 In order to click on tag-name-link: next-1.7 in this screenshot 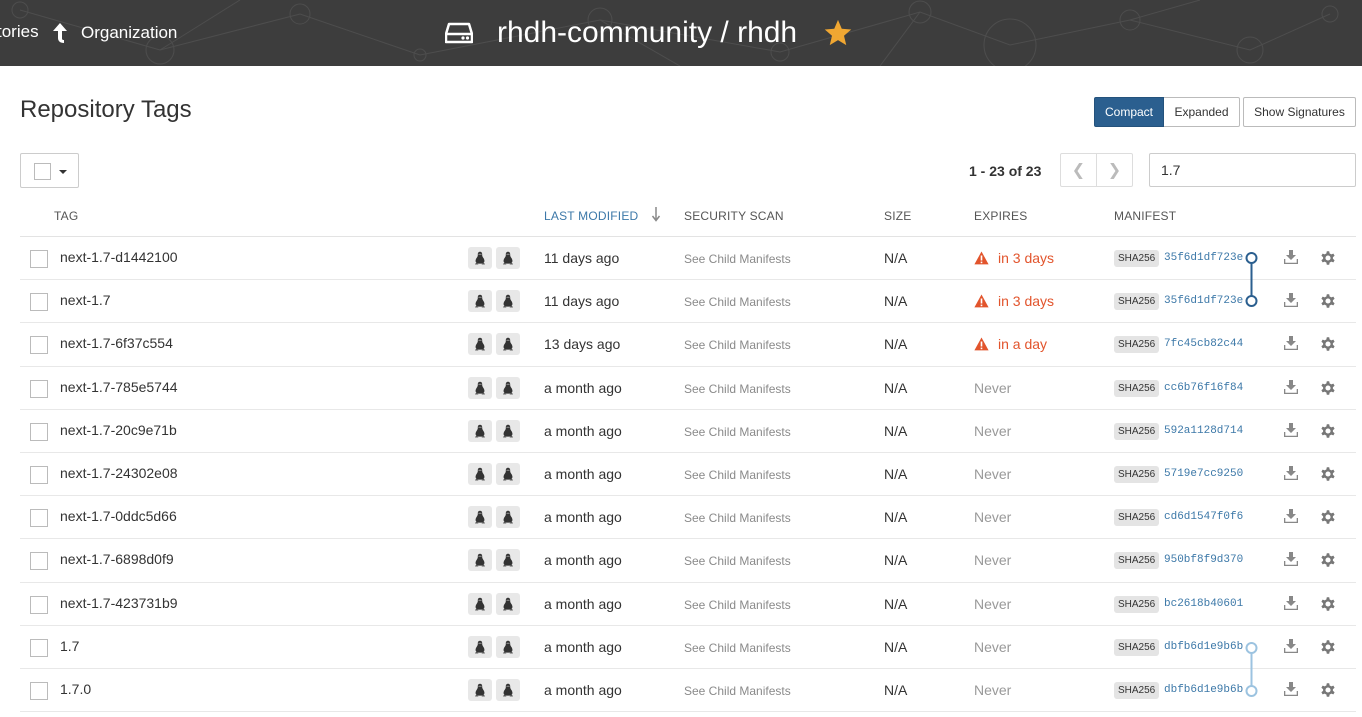, I will do `click(85, 300)`.